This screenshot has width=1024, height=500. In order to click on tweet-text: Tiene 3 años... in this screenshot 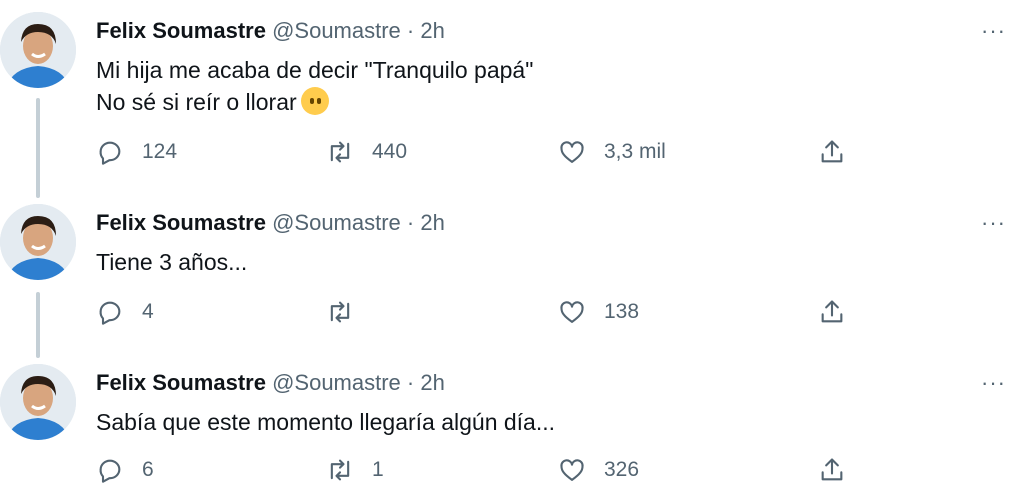, I will do `click(171, 262)`.